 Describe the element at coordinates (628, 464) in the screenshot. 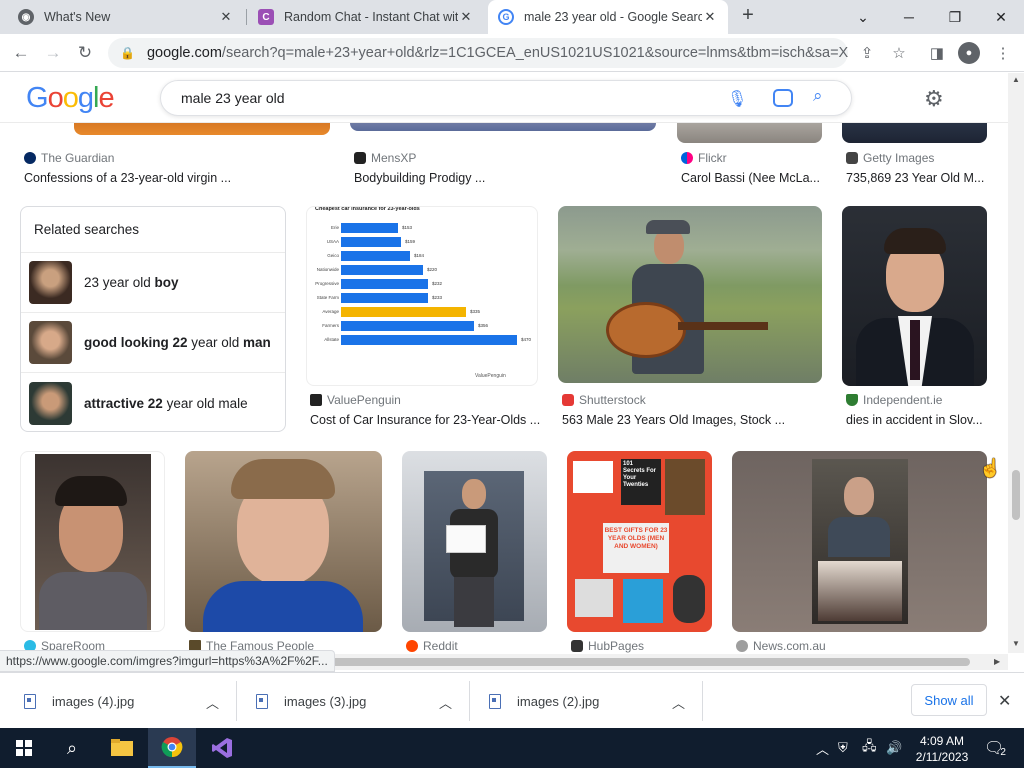

I see `gift-book-number: 101` at that location.